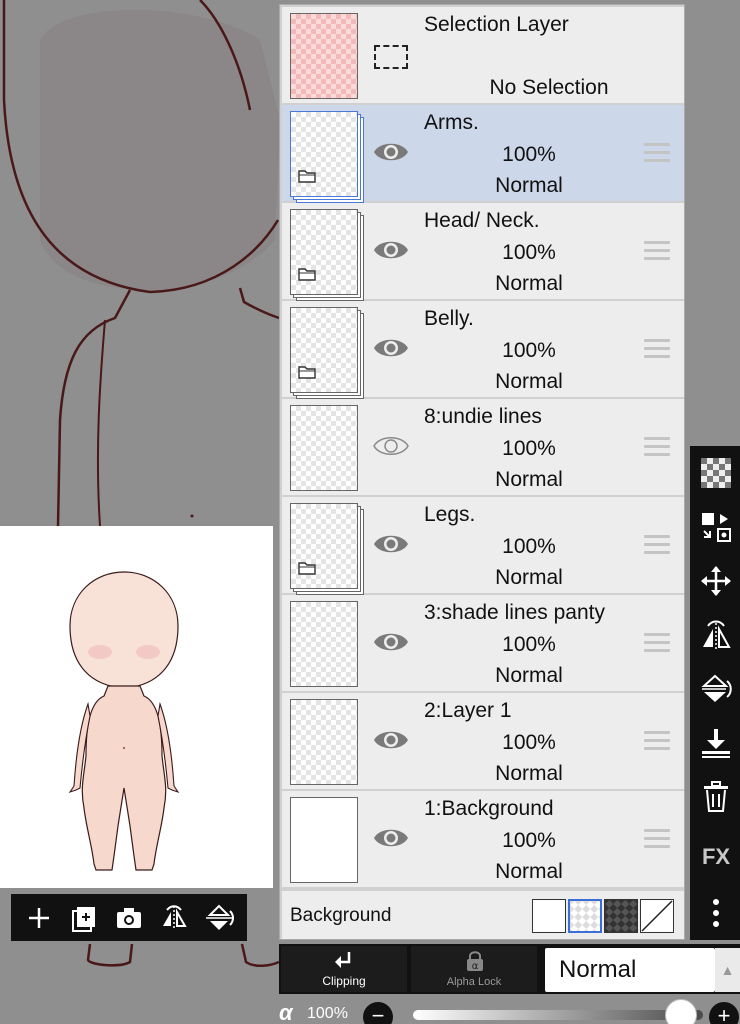 The image size is (740, 1024). I want to click on layer-name: Belly., so click(449, 318).